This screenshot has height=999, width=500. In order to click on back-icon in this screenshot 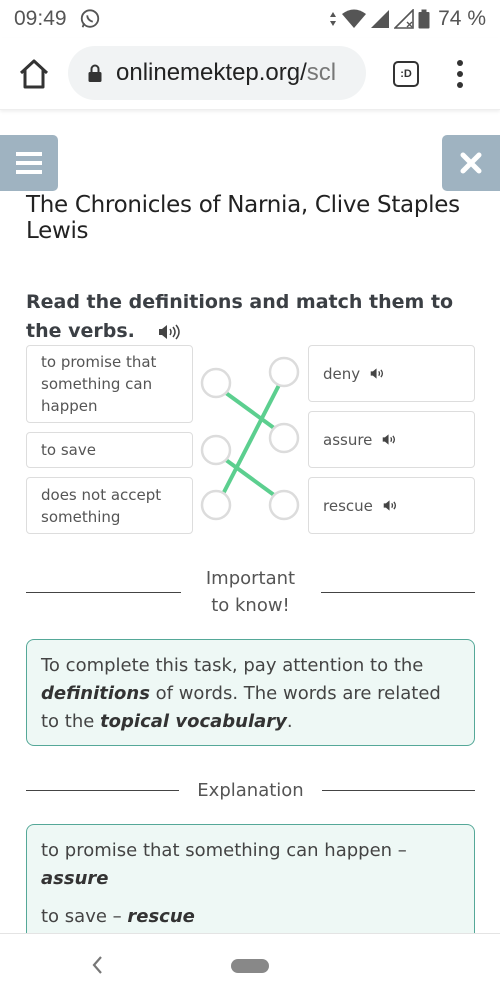, I will do `click(97, 965)`.